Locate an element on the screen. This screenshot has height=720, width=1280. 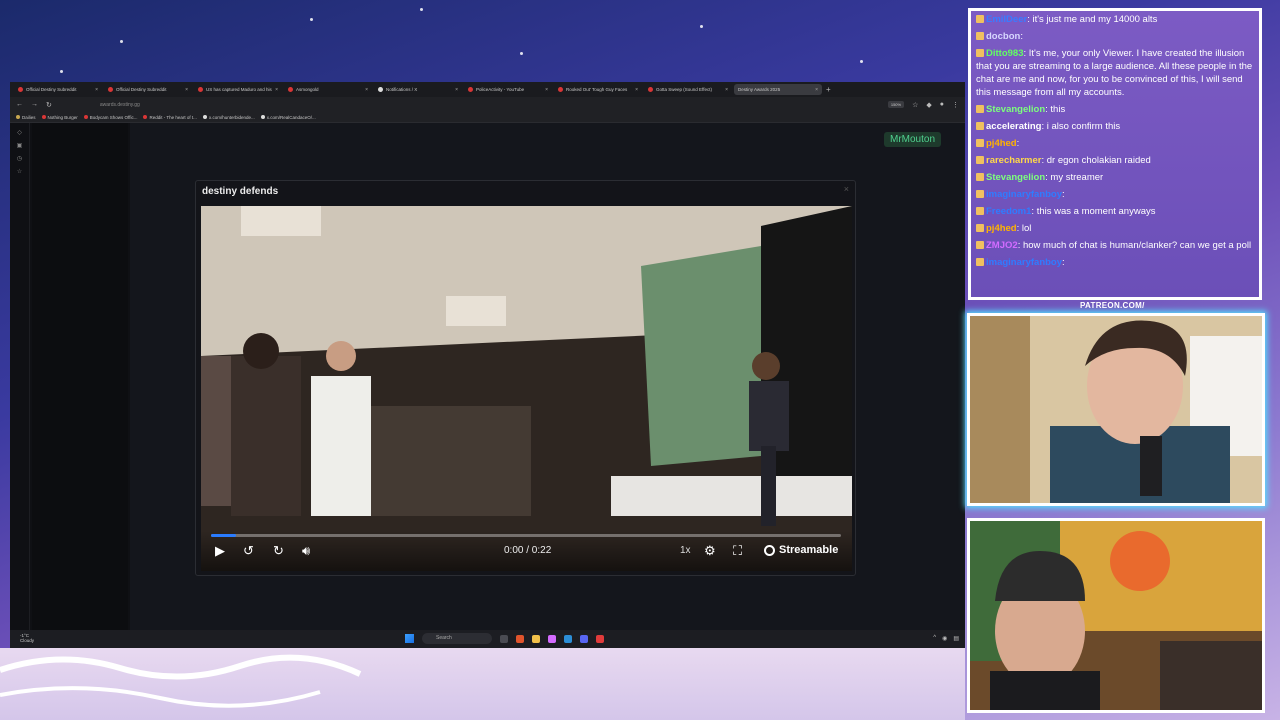
chat-message: pj4hed: is located at coordinates (1115, 143).